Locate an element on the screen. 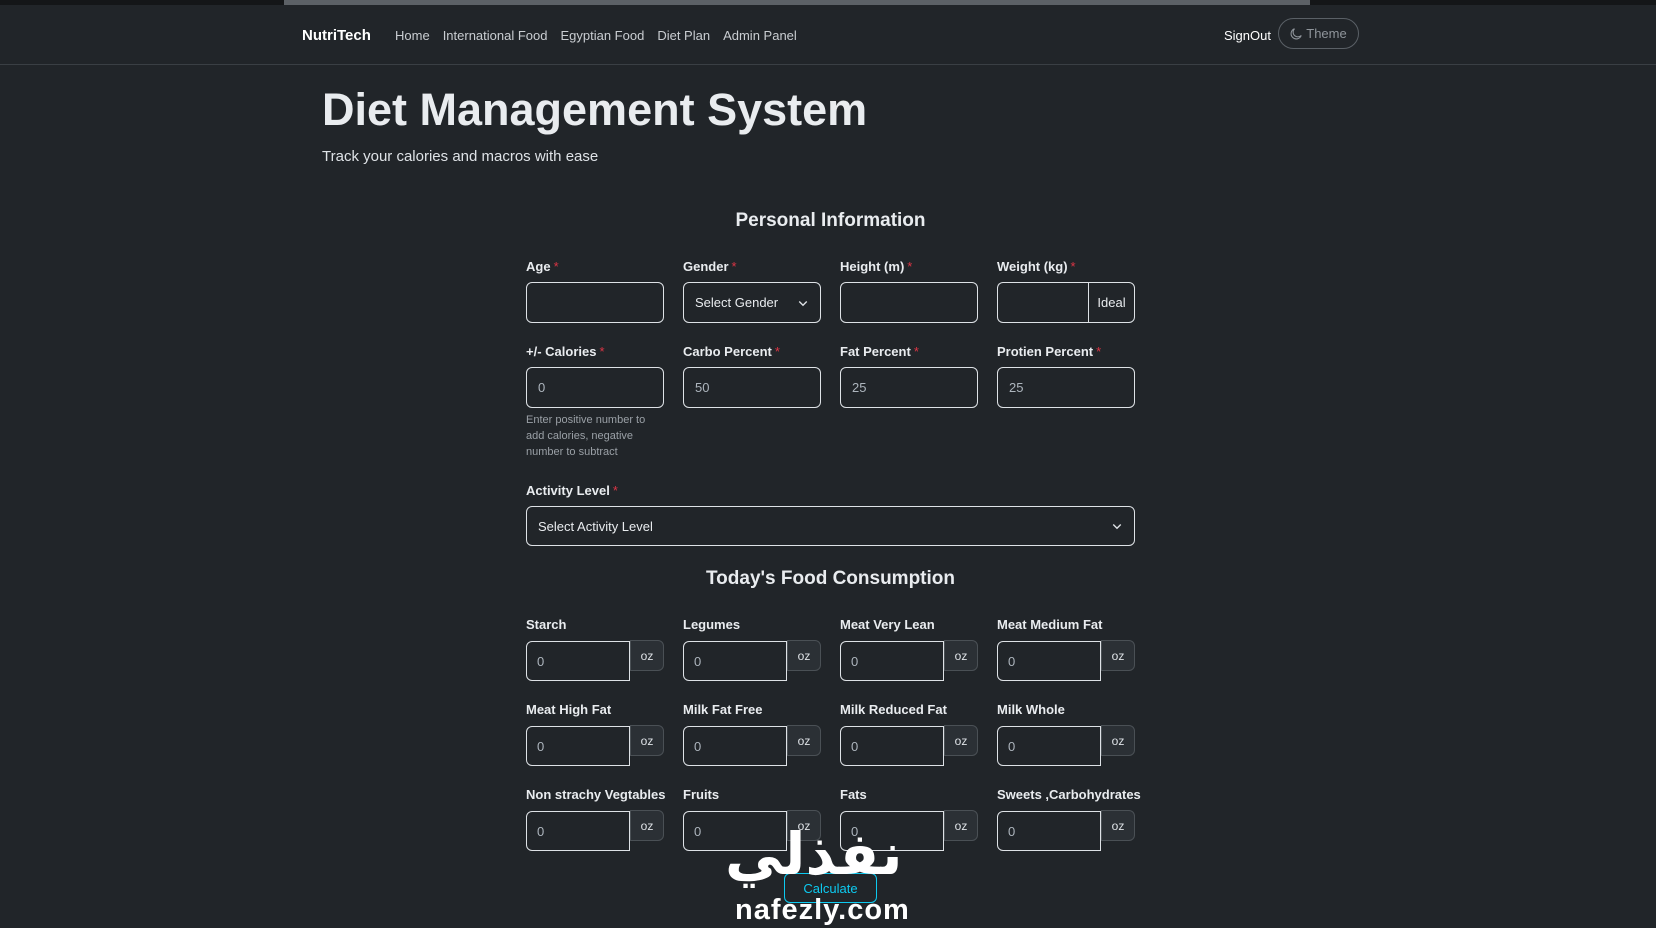  food-input-group-non-starchy-vegetables: 0 oz is located at coordinates (595, 830).